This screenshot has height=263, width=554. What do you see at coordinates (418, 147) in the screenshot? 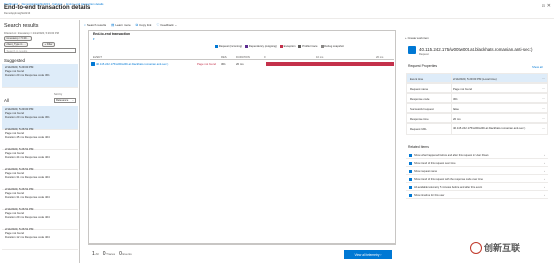
I see `related-items-heading: Related Items` at bounding box center [418, 147].